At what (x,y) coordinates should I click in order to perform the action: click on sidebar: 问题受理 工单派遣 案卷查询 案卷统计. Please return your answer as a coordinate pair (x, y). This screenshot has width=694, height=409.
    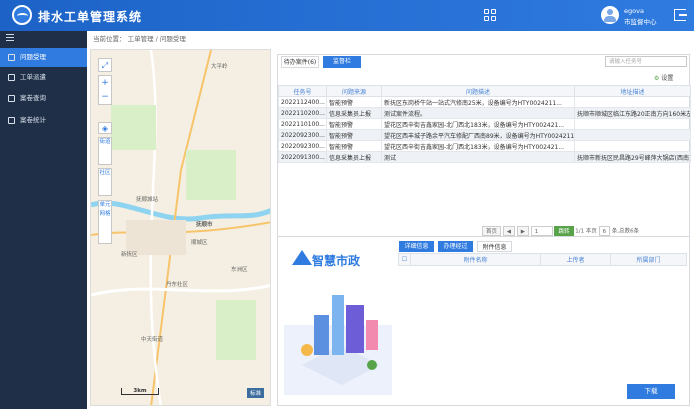
    Looking at the image, I should click on (43, 220).